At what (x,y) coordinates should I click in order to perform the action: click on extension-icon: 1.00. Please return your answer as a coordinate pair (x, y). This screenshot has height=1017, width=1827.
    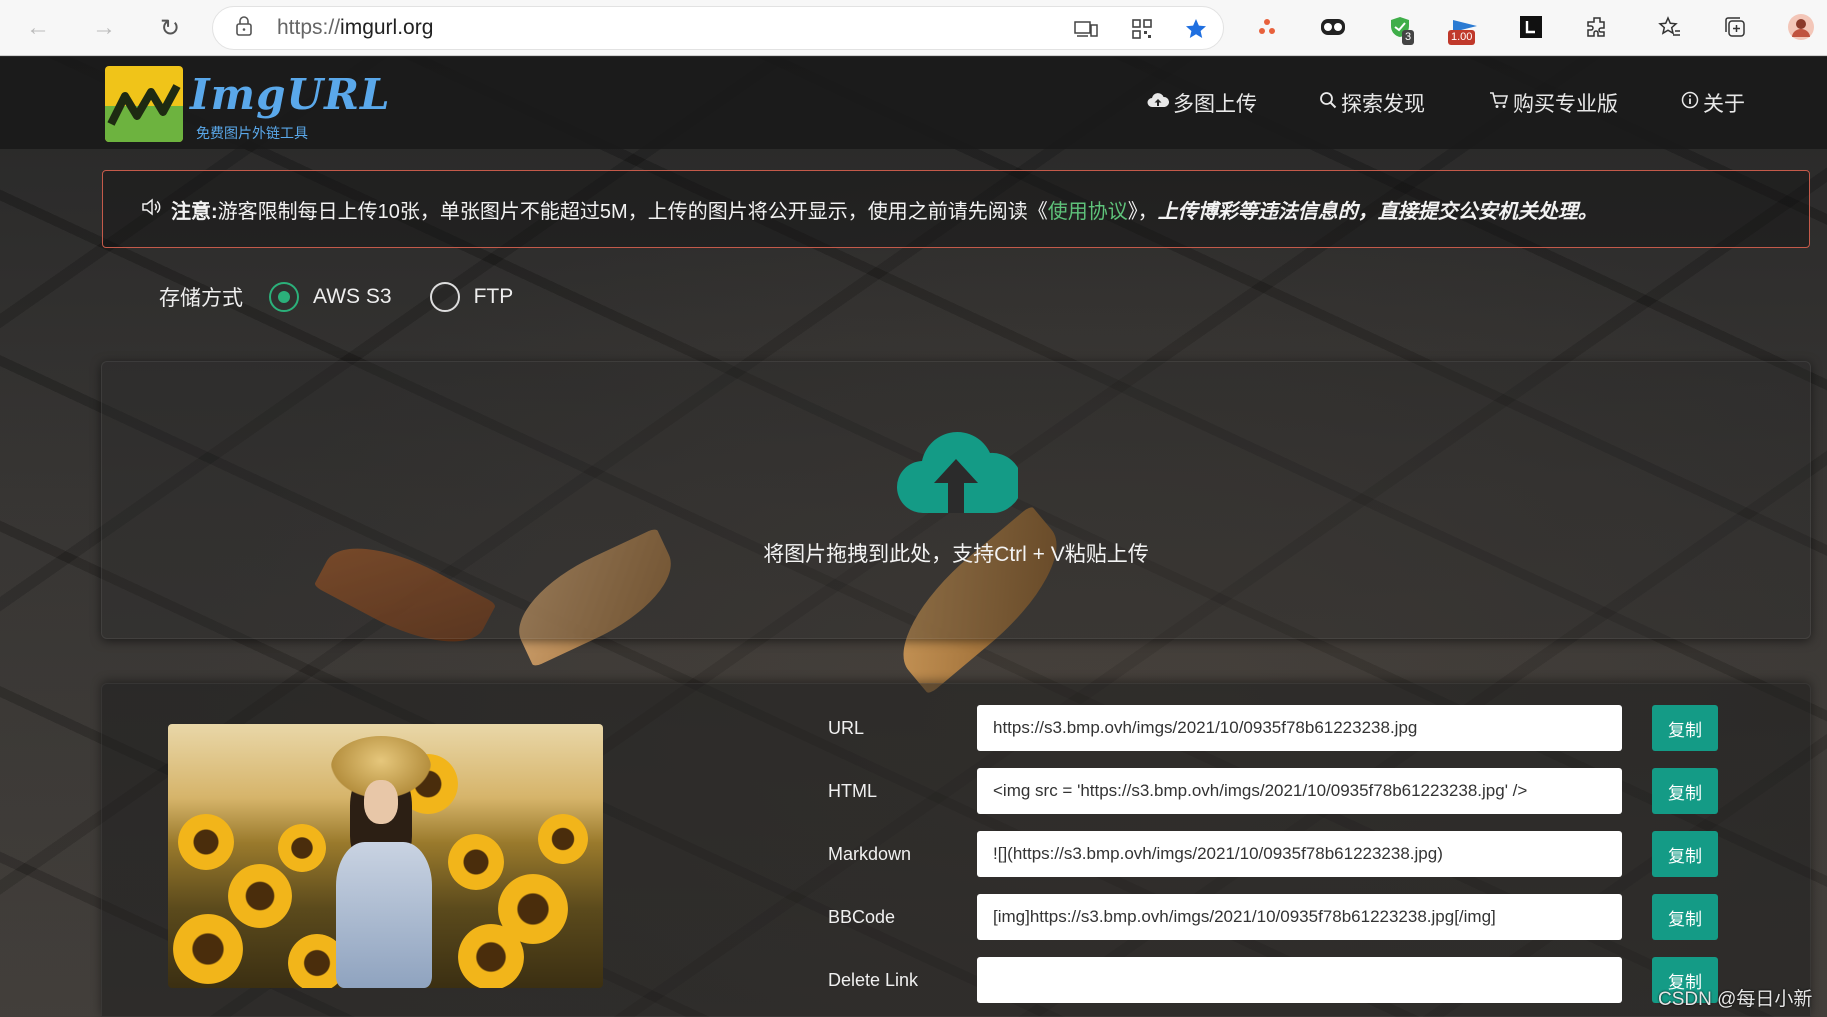
    Looking at the image, I should click on (1464, 28).